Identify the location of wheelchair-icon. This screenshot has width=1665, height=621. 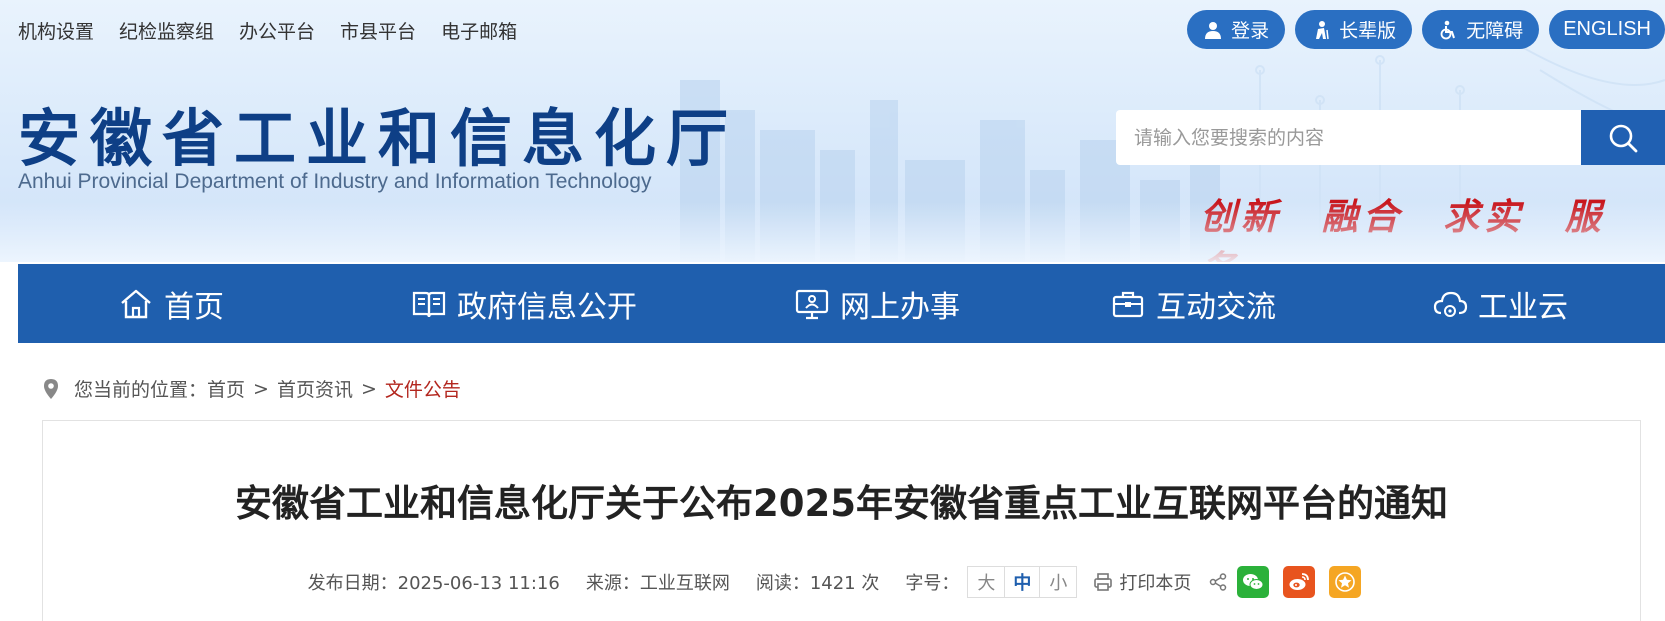
(1448, 30).